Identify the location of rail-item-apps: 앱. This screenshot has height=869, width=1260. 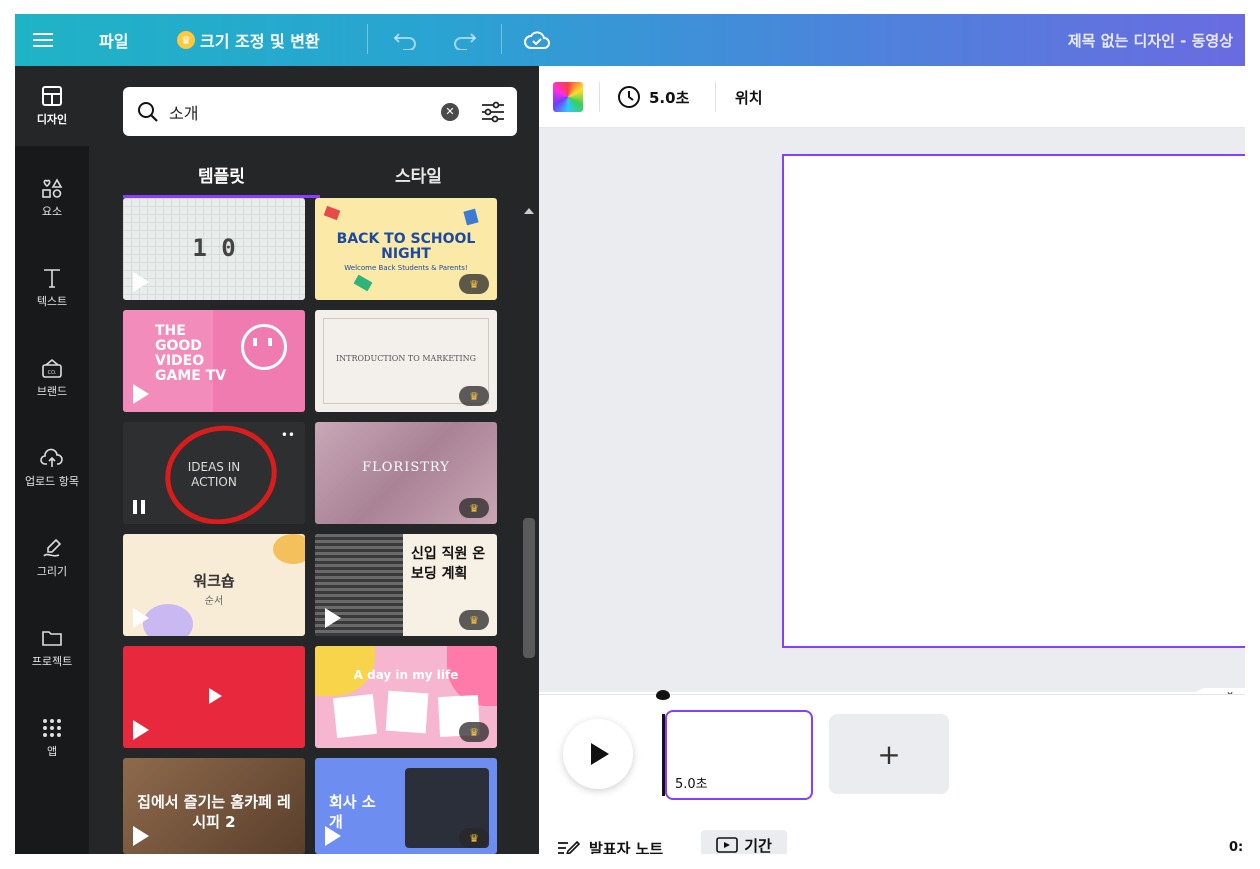
(52, 738).